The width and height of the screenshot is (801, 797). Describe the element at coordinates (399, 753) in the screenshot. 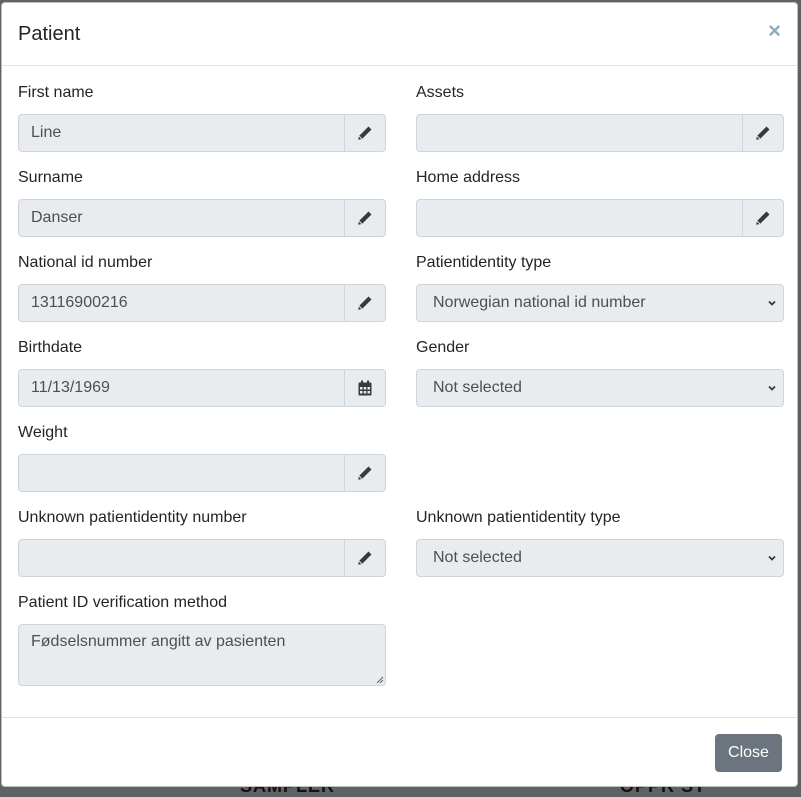

I see `modal-footer: Close` at that location.